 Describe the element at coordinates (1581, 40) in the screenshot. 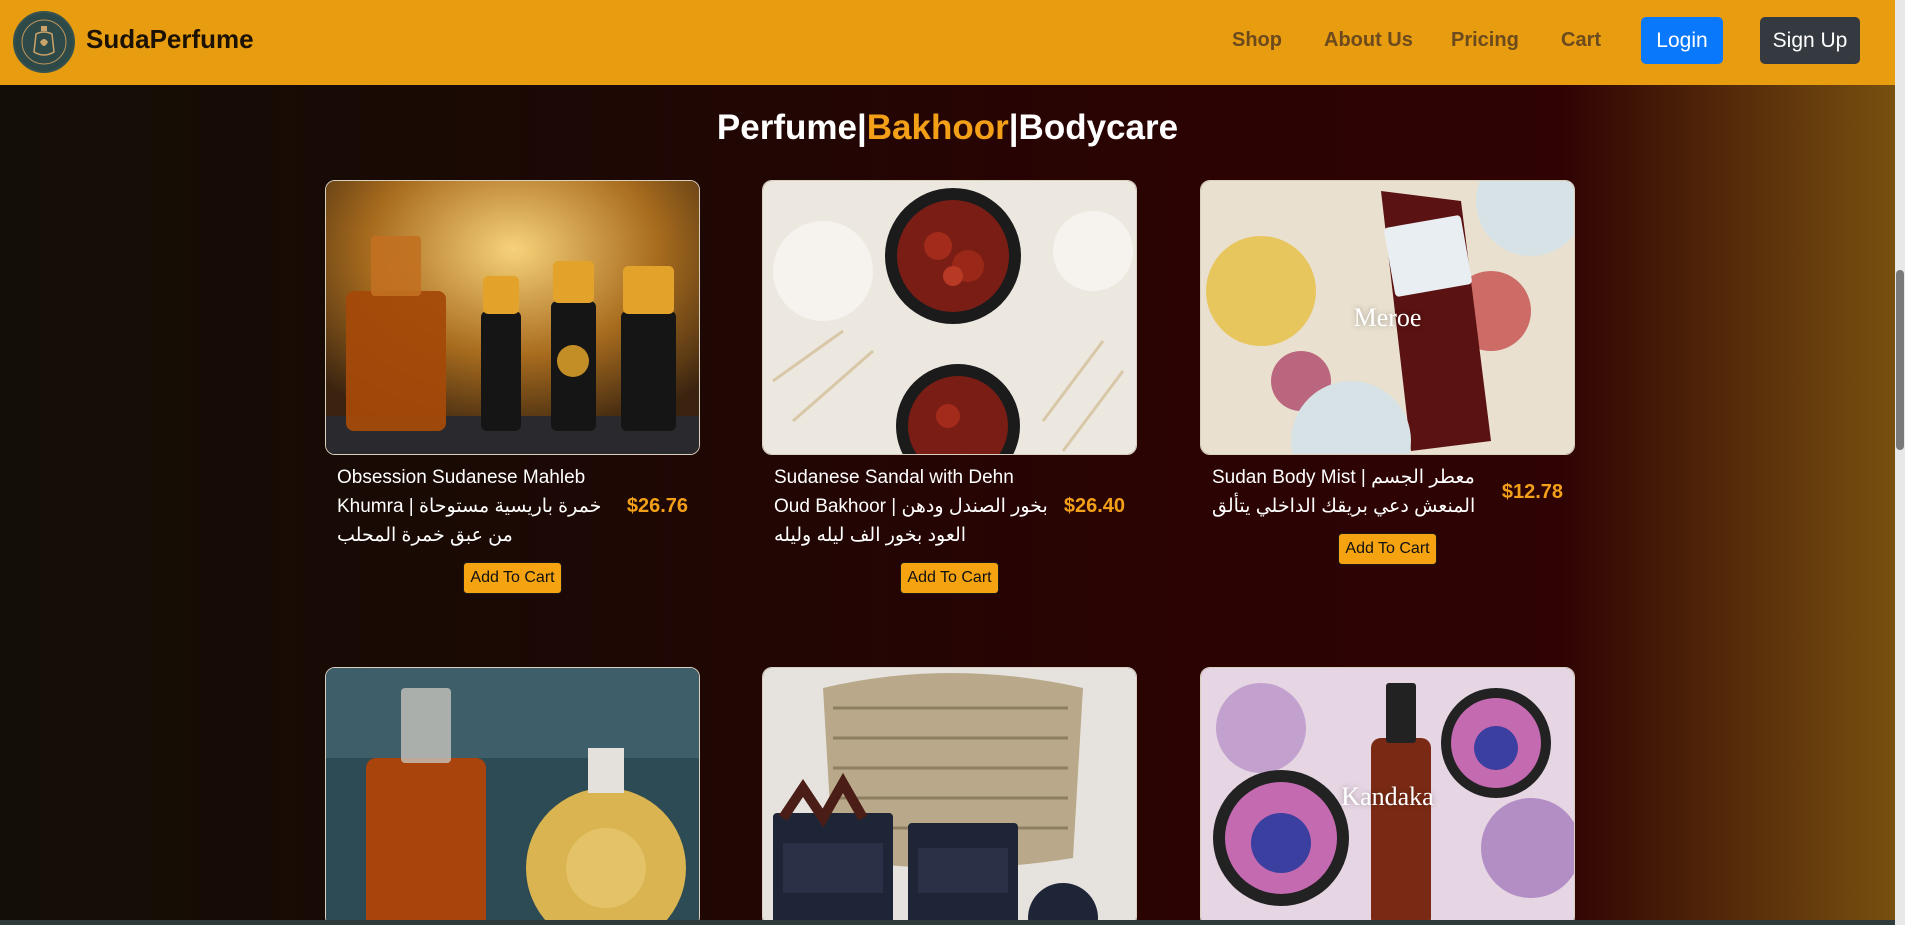

I see `nav-cart: Cart` at that location.